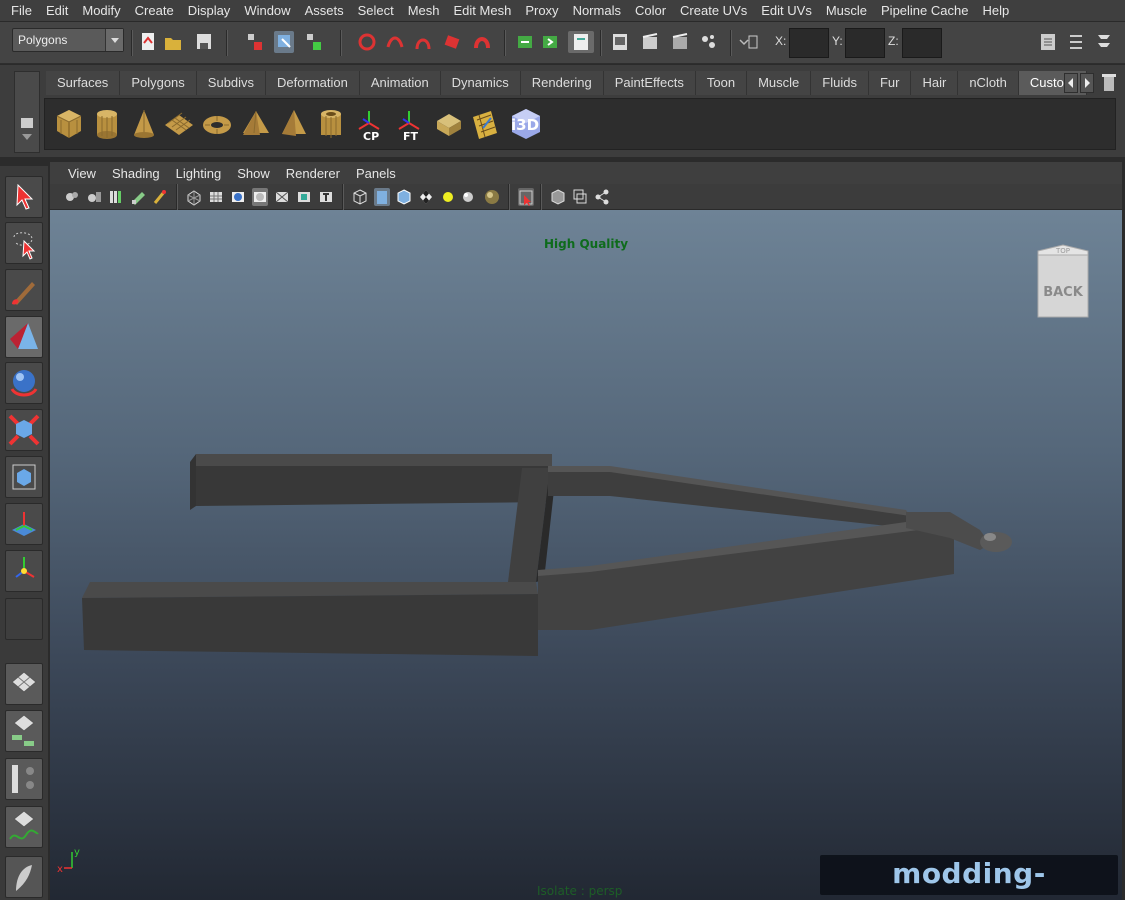 The height and width of the screenshot is (900, 1125). Describe the element at coordinates (217, 124) in the screenshot. I see `poly-torus-icon` at that location.